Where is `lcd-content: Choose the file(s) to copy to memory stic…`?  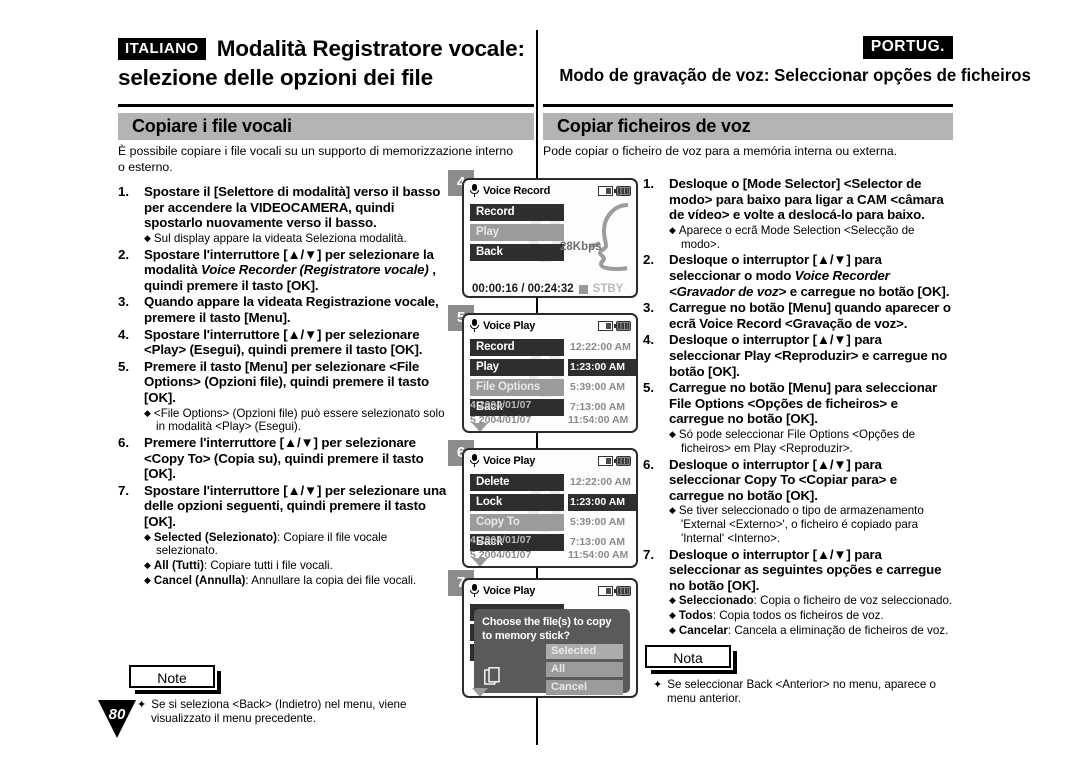
lcd-content: Choose the file(s) to copy to memory stic… is located at coordinates (550, 647).